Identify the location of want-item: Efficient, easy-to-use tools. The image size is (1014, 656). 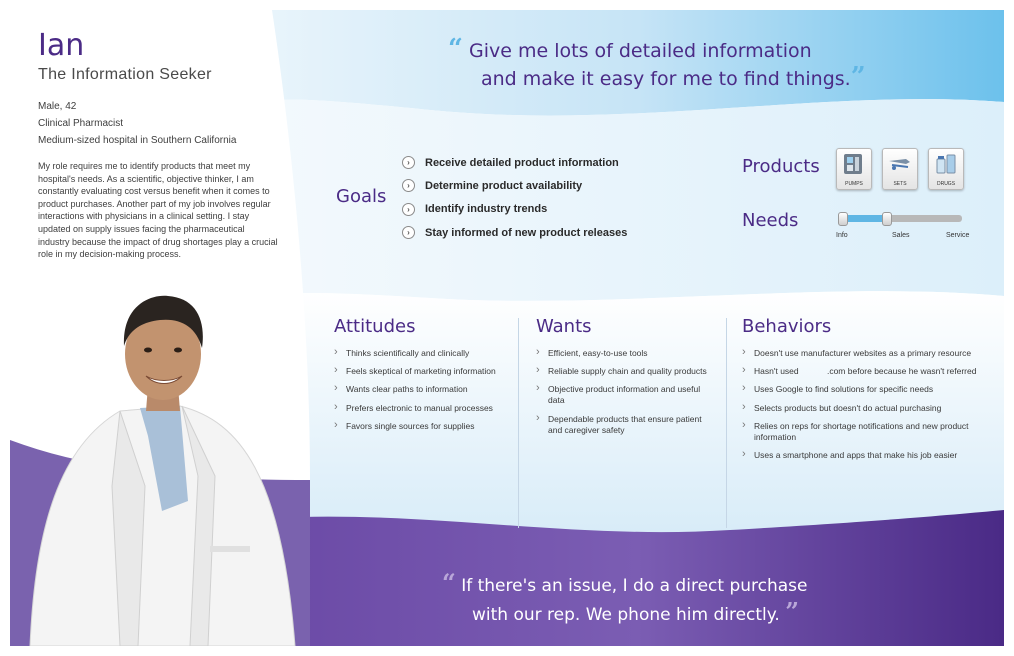
(626, 353).